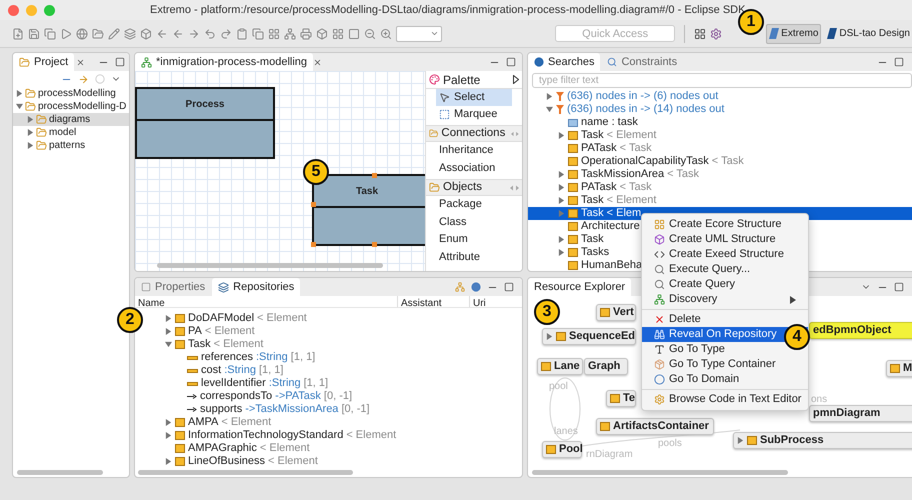 Image resolution: width=912 pixels, height=500 pixels. Describe the element at coordinates (71, 106) in the screenshot. I see `tree-item: processModelling-D` at that location.